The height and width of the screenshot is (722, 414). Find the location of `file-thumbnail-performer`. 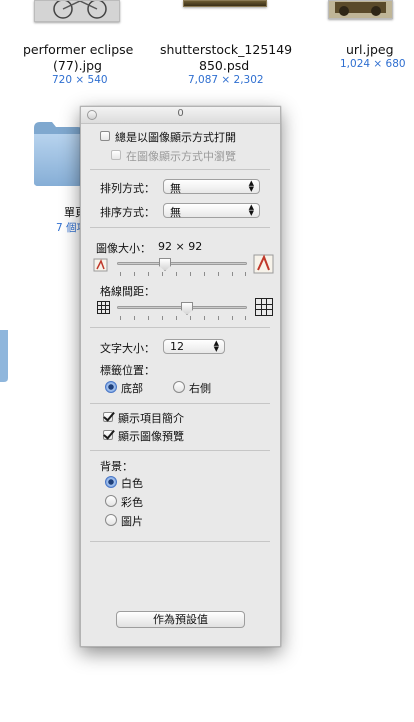

file-thumbnail-performer is located at coordinates (77, 11).